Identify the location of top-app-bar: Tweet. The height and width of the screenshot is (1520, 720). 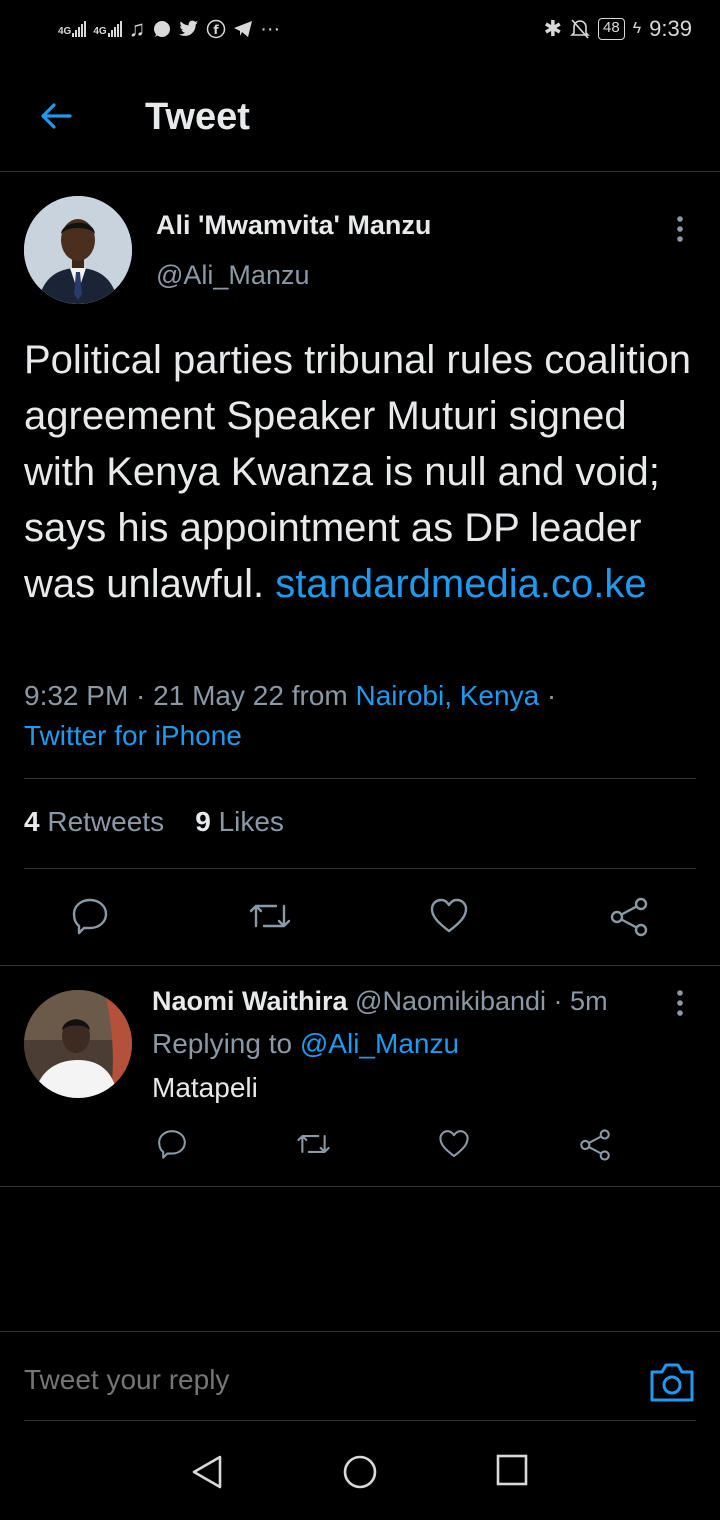
(360, 117).